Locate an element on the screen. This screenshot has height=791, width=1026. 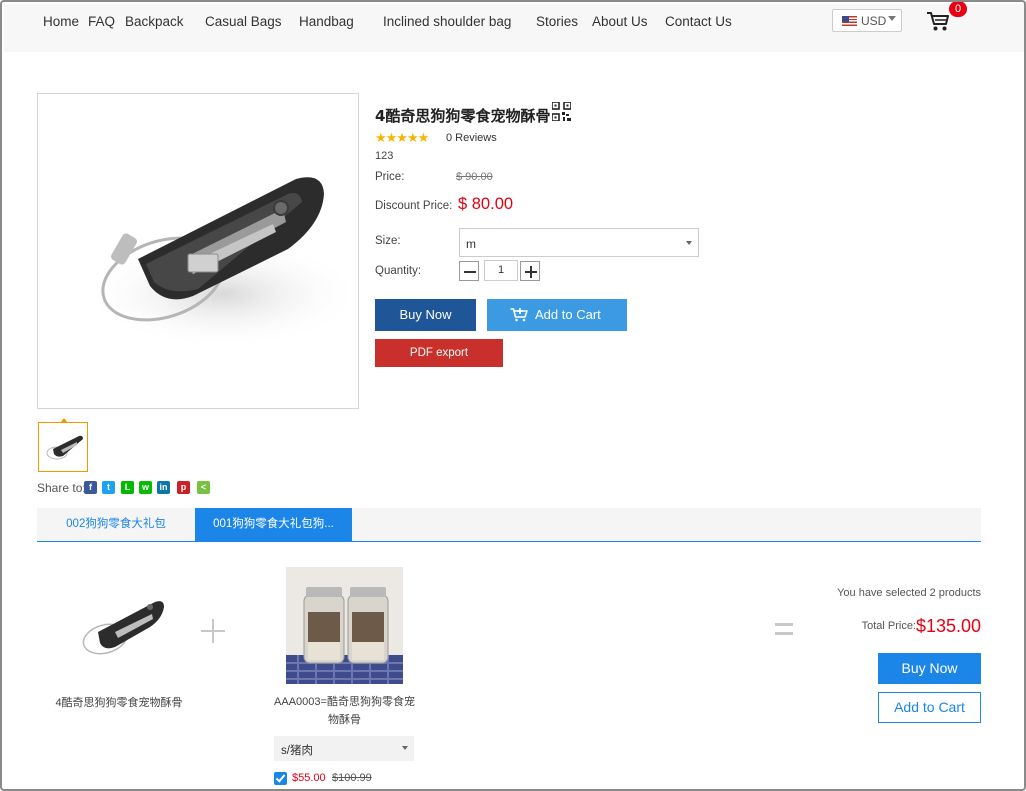
line-icon: L is located at coordinates (127, 487).